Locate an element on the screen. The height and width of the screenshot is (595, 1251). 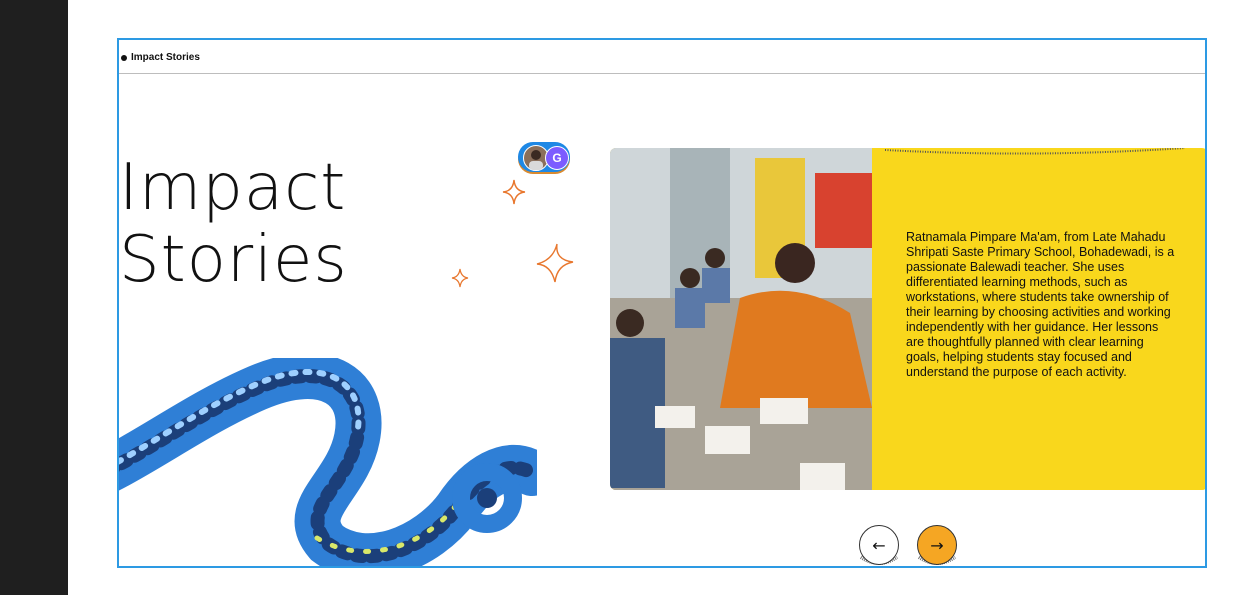
decorative-hatch is located at coordinates (1035, 151).